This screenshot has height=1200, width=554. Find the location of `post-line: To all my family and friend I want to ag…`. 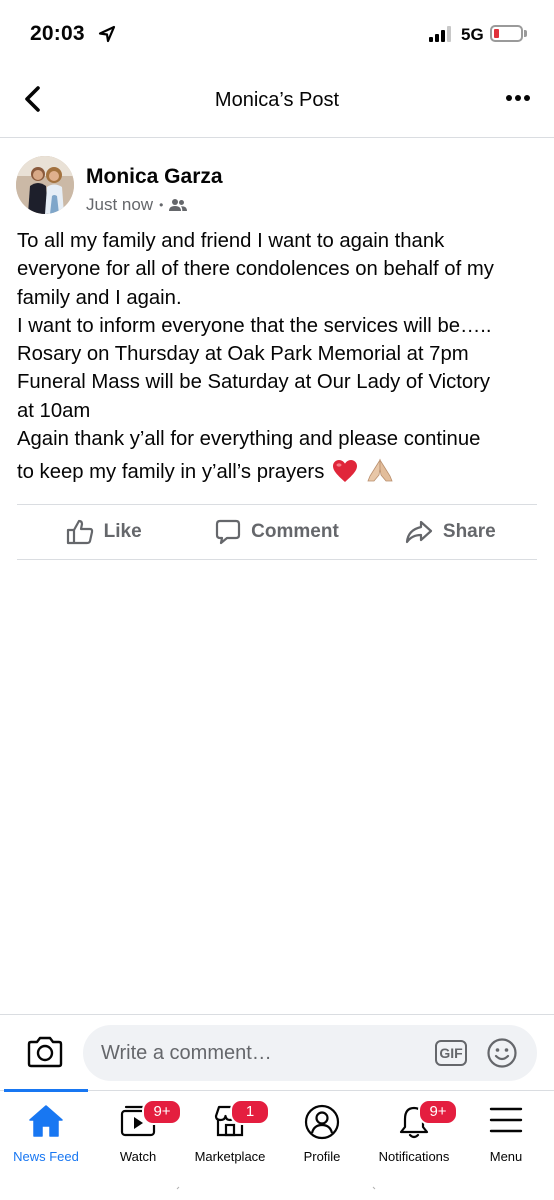

post-line: To all my family and friend I want to ag… is located at coordinates (231, 241).